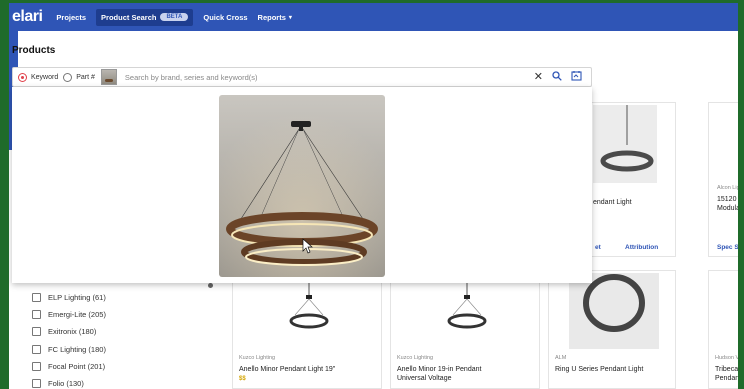 Image resolution: width=744 pixels, height=389 pixels. What do you see at coordinates (174, 17) in the screenshot?
I see `beta-badge: BETA` at bounding box center [174, 17].